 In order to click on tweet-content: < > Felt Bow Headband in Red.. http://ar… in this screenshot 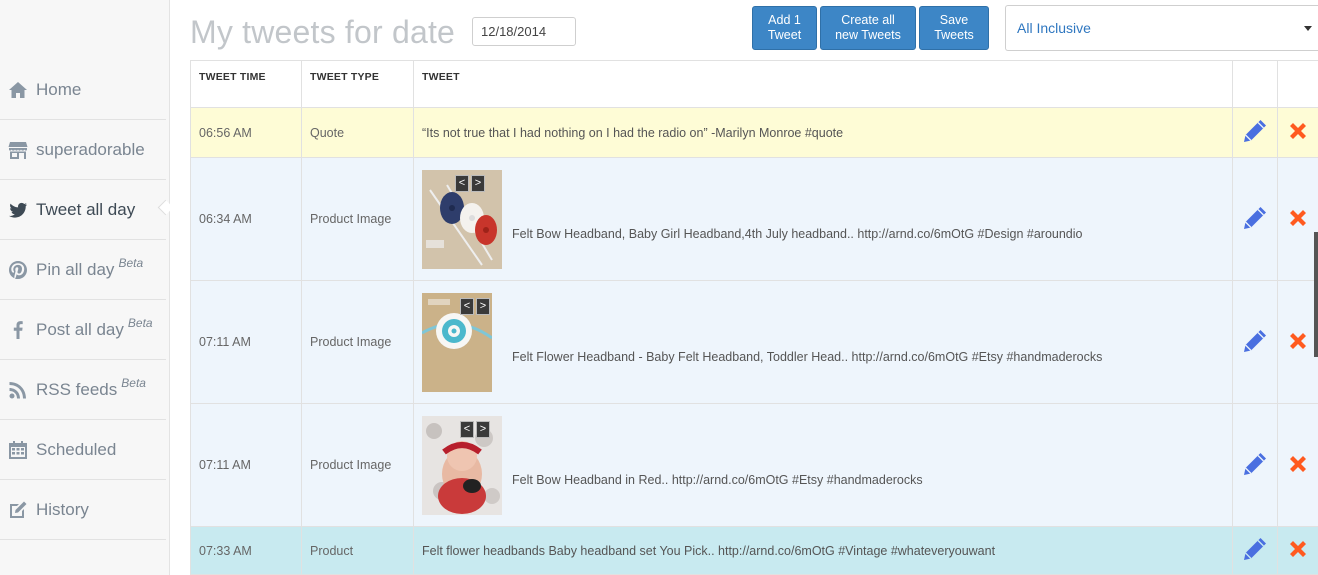, I will do `click(823, 465)`.